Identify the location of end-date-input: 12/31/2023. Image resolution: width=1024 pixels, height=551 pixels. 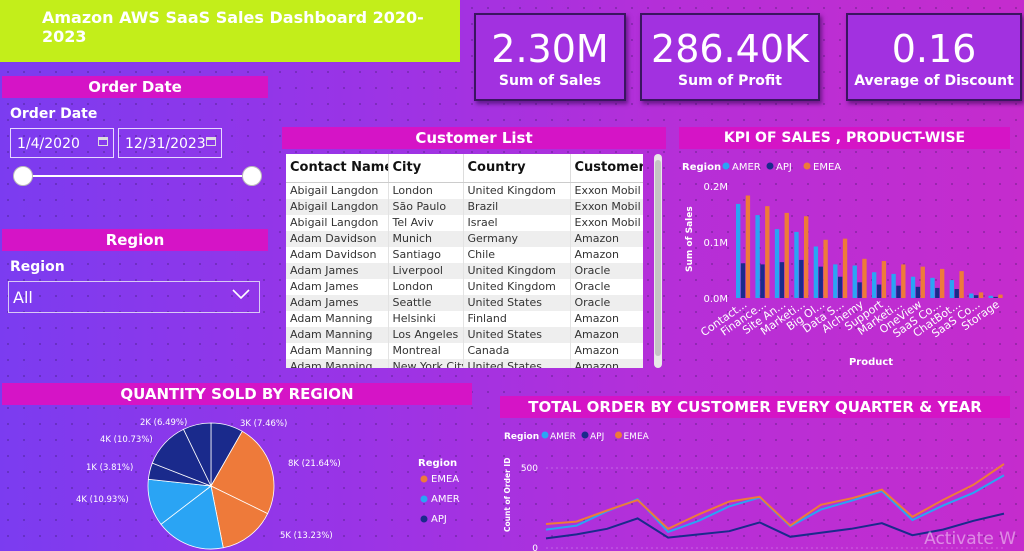
(170, 143).